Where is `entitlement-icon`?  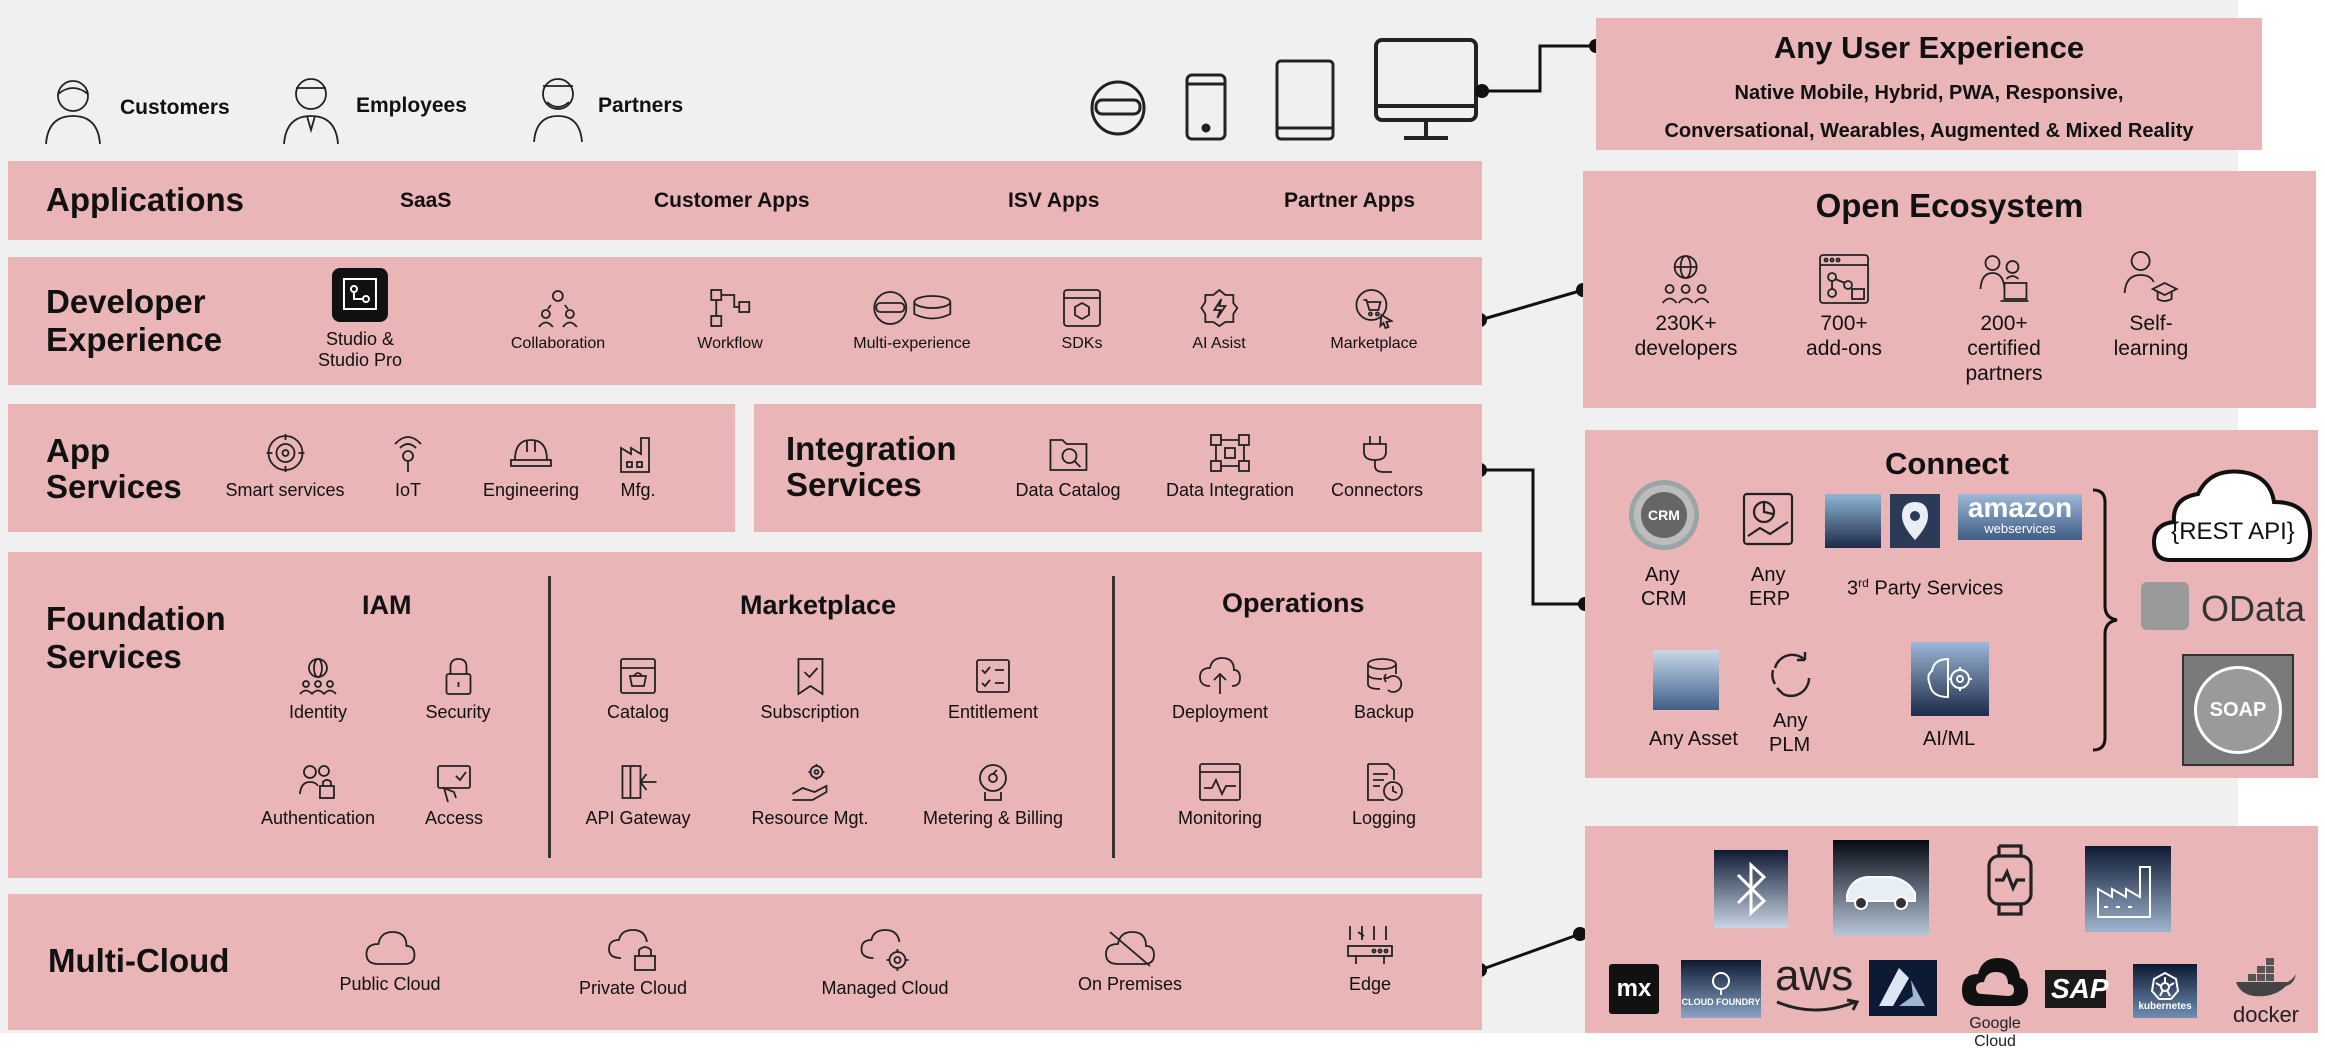 entitlement-icon is located at coordinates (993, 676).